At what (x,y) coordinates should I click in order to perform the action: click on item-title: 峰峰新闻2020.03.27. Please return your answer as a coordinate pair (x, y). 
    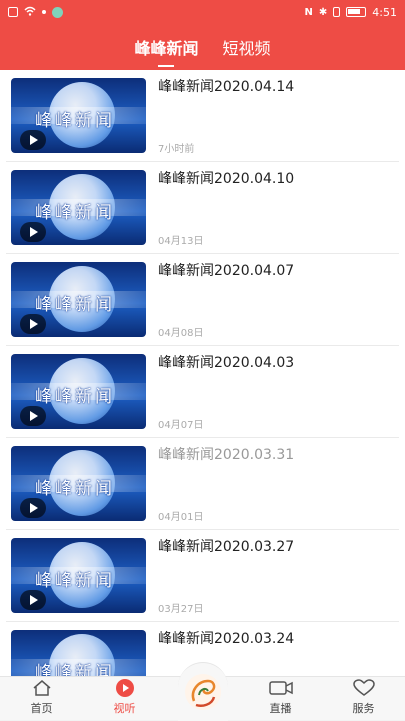
    Looking at the image, I should click on (278, 546).